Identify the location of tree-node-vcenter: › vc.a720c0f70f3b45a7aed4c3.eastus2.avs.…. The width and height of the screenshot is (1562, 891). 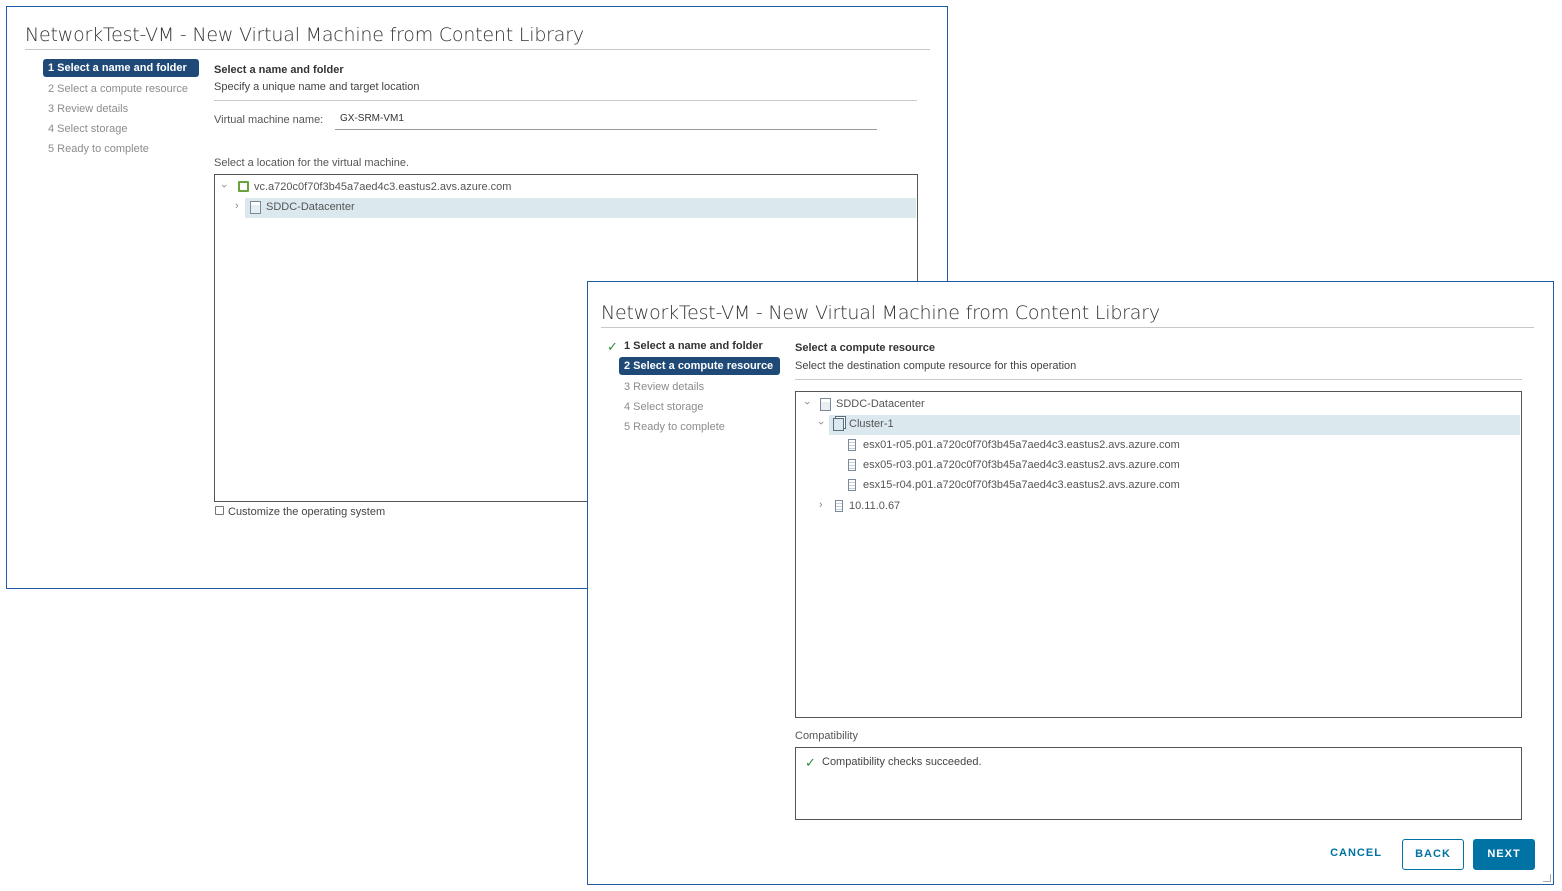
(566, 188).